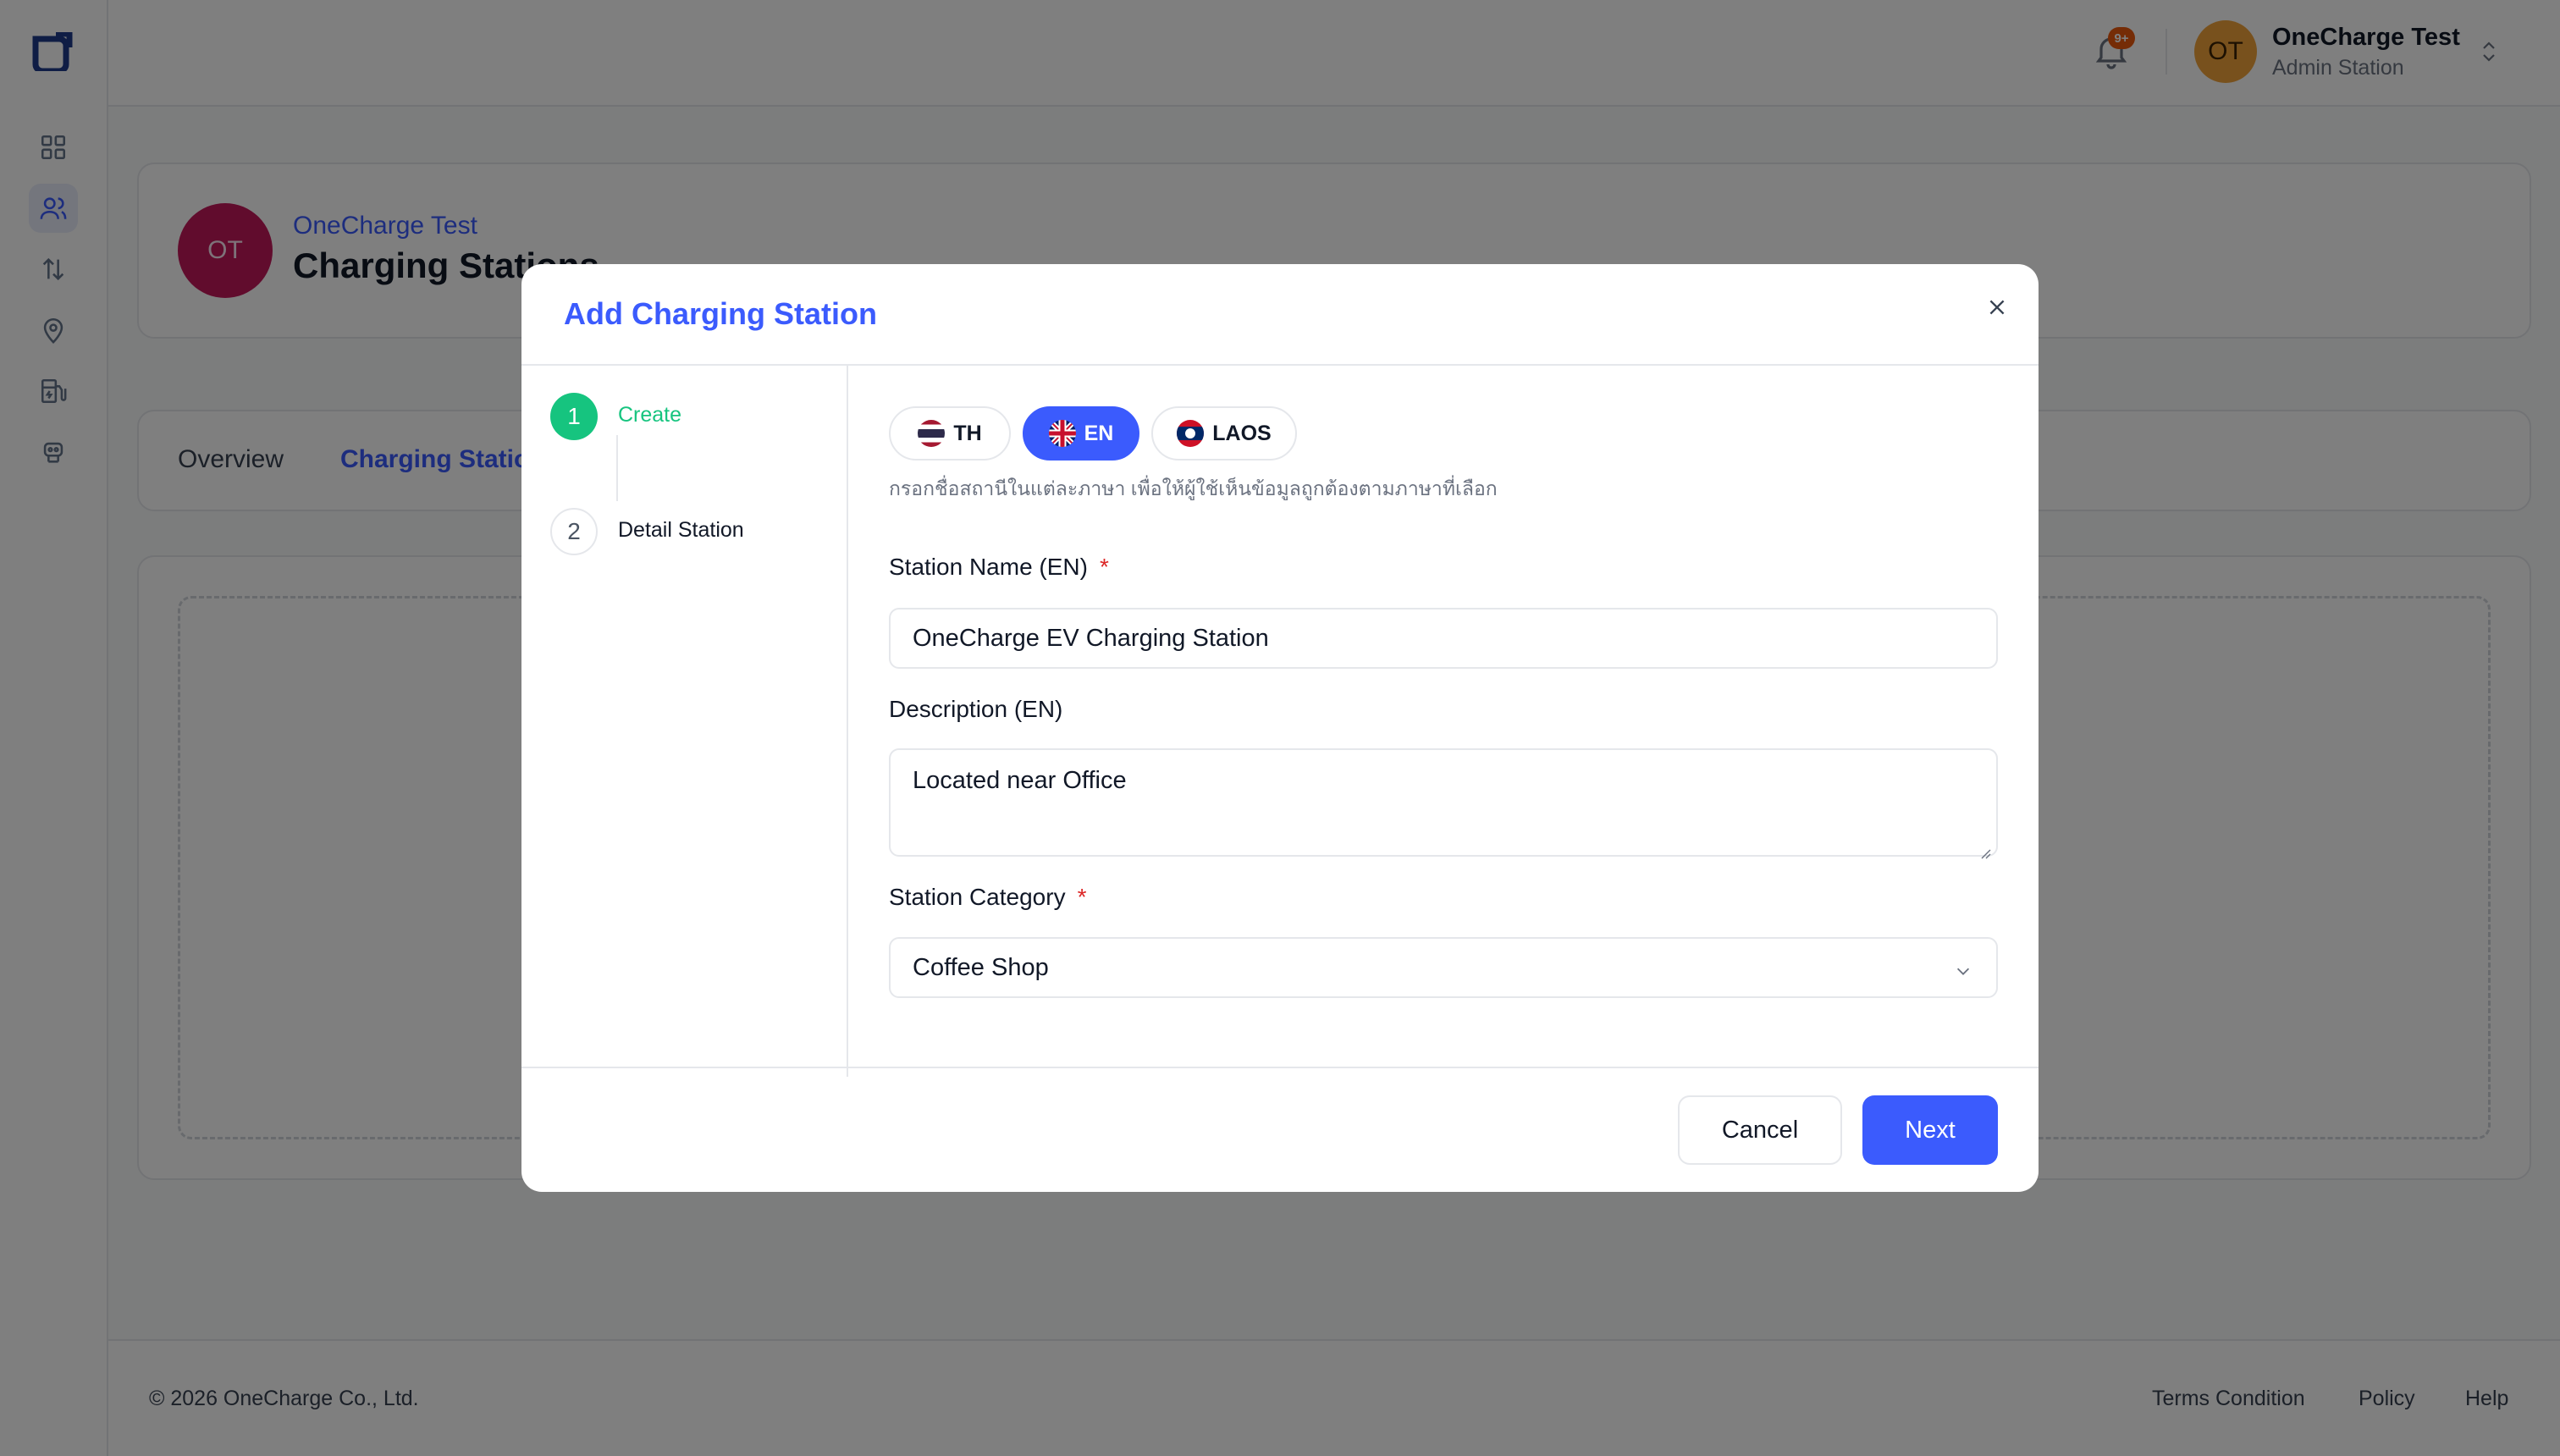  What do you see at coordinates (981, 967) in the screenshot?
I see `category-value: Coffee Shop` at bounding box center [981, 967].